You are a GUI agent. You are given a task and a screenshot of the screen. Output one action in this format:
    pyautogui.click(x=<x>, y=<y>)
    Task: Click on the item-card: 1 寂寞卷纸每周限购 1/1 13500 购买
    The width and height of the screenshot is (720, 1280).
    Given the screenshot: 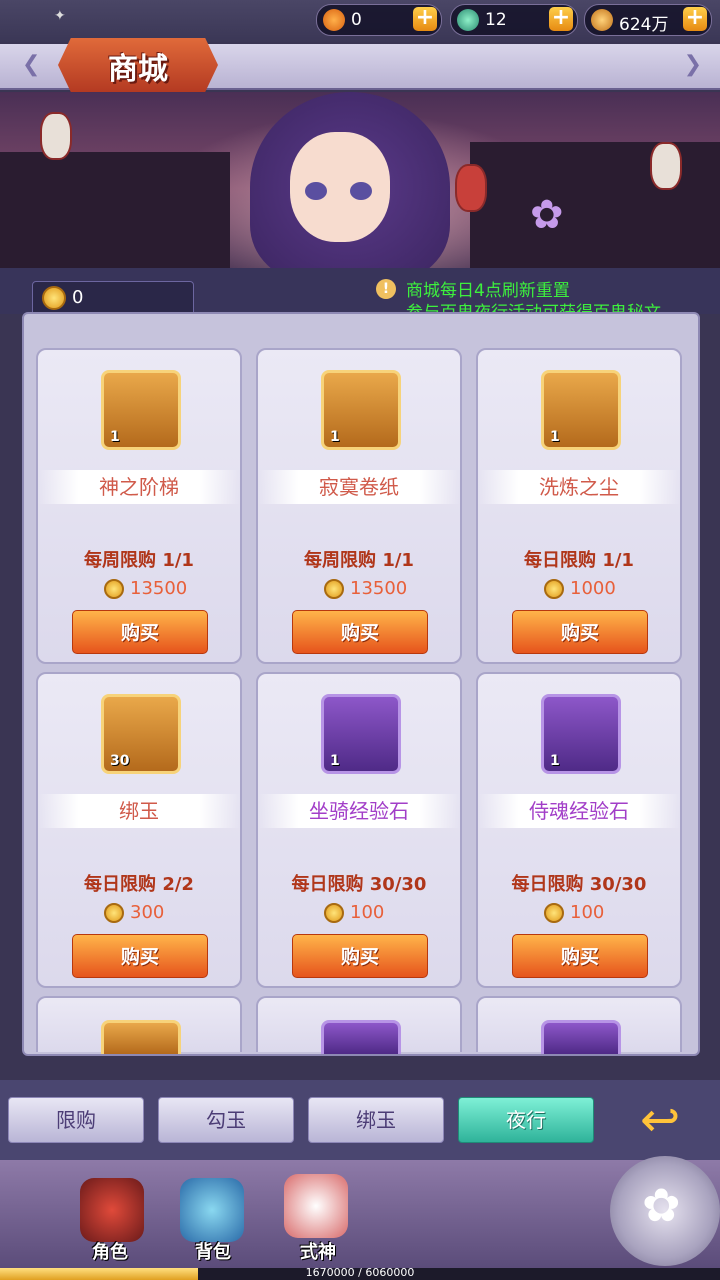 What is the action you would take?
    pyautogui.click(x=359, y=506)
    